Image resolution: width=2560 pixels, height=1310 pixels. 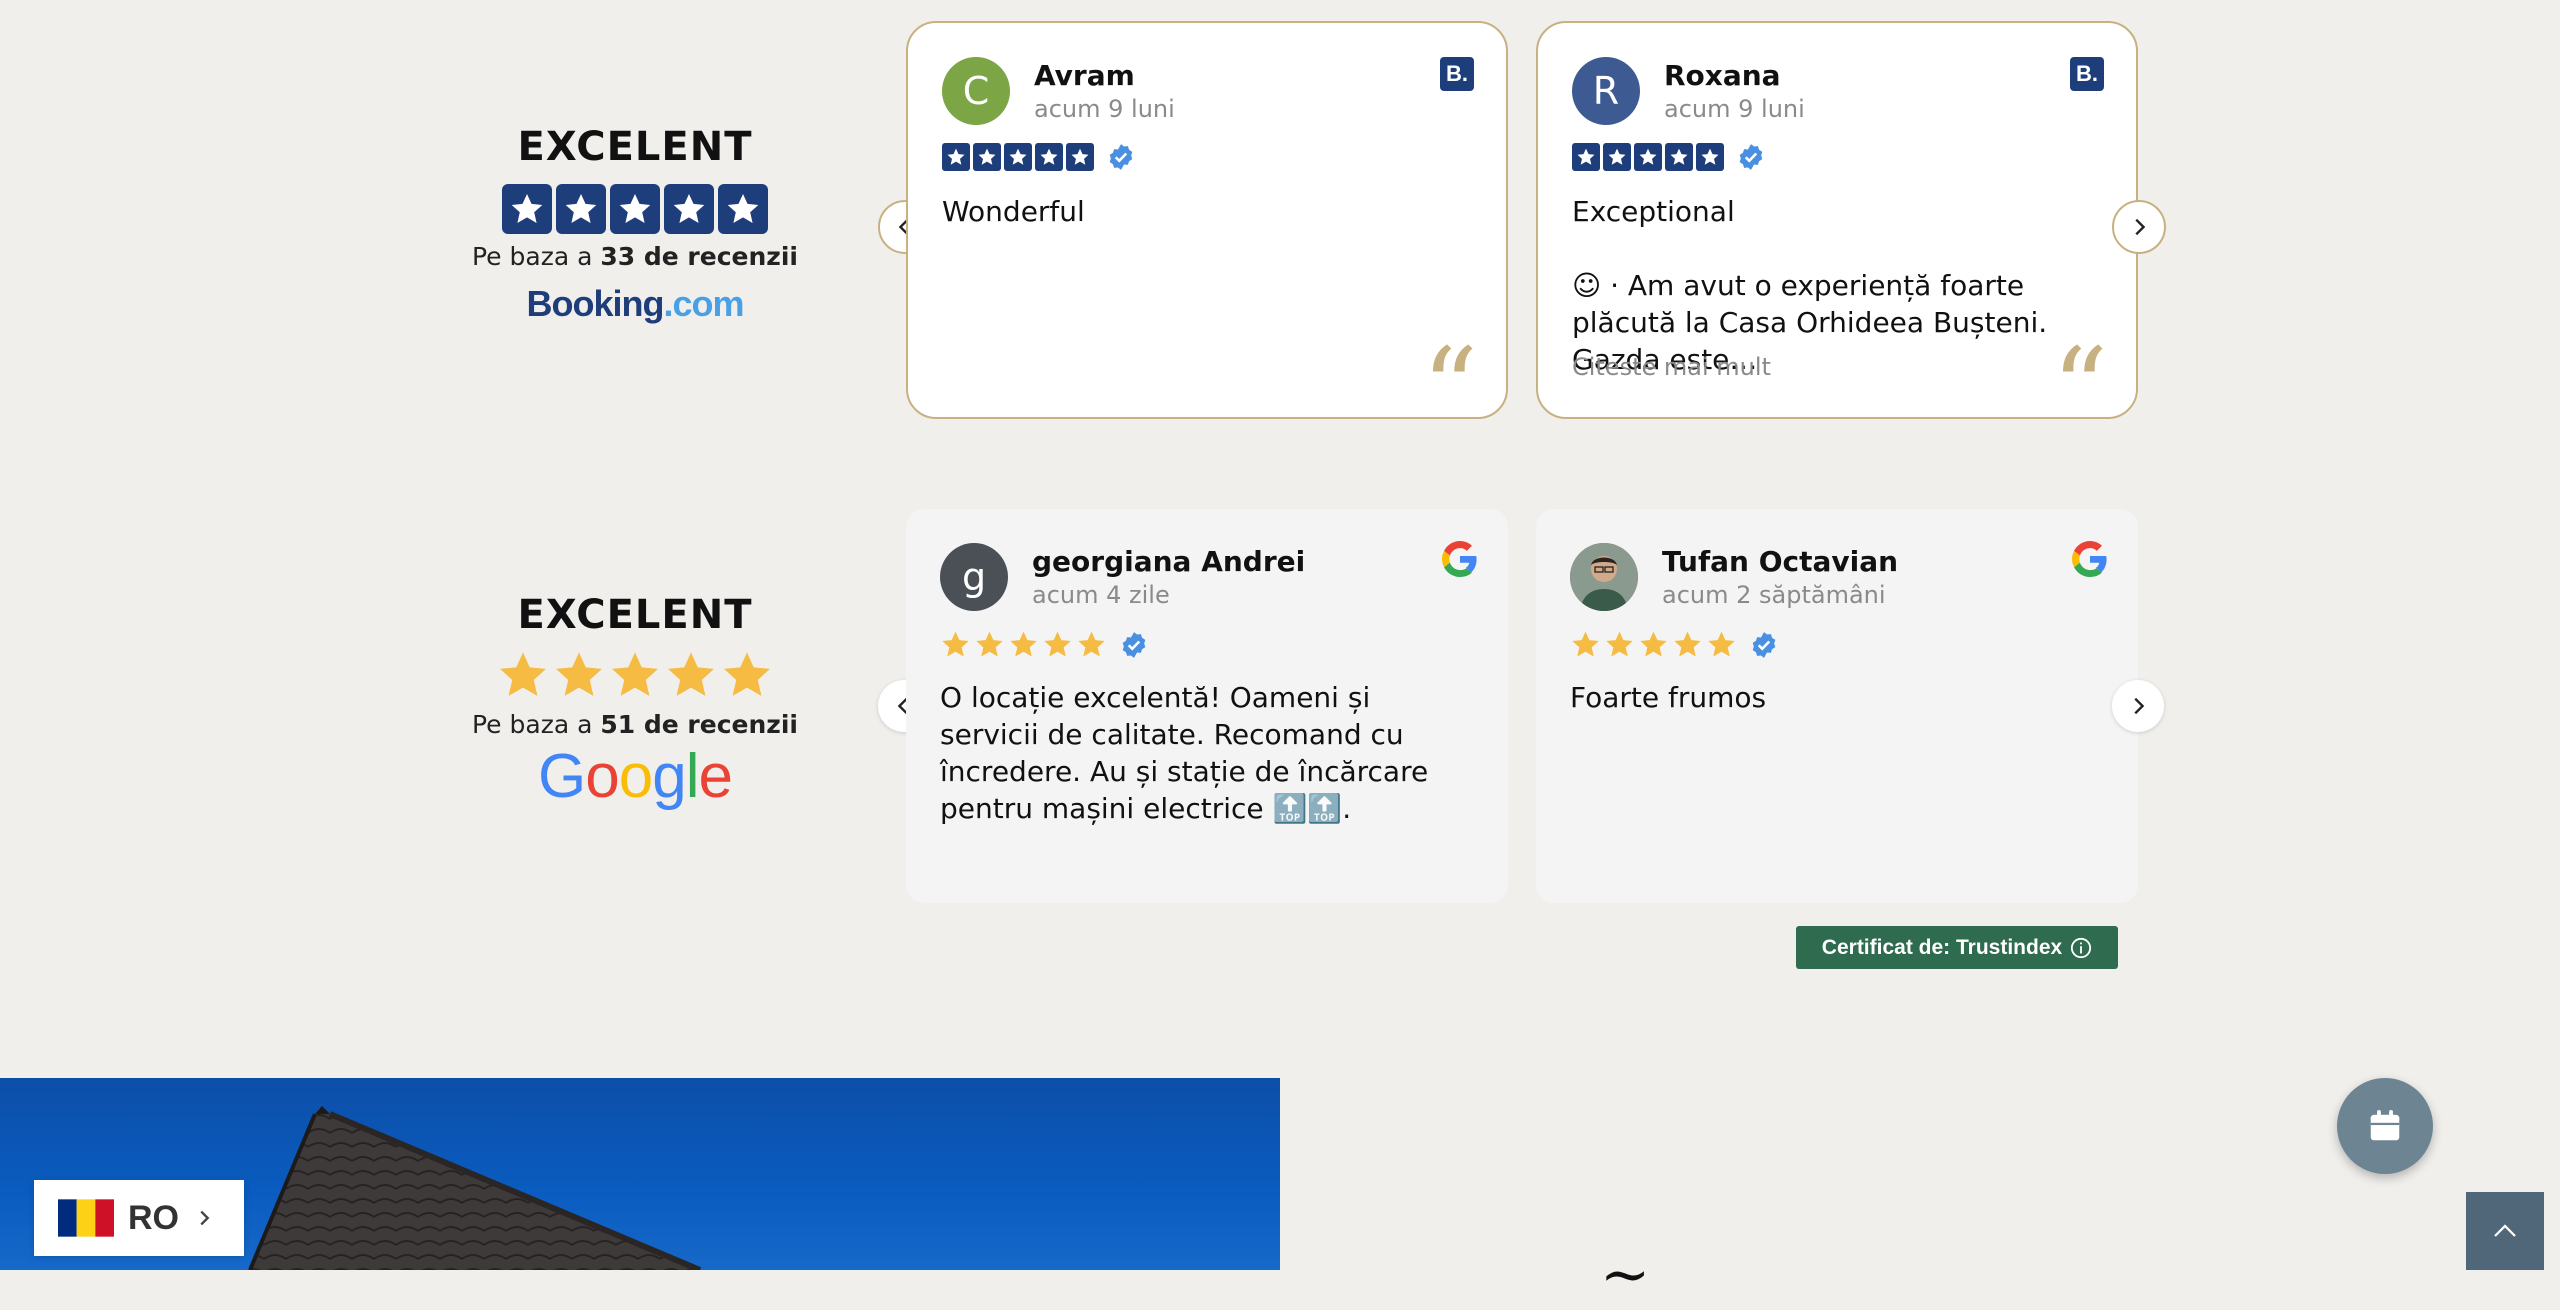 What do you see at coordinates (1606, 91) in the screenshot?
I see `avatar: R` at bounding box center [1606, 91].